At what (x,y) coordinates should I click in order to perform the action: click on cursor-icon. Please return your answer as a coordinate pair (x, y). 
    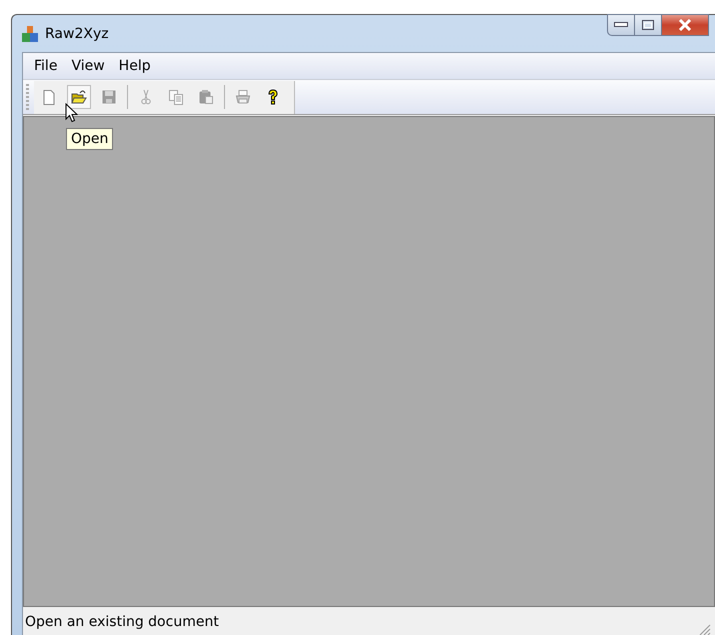
    Looking at the image, I should click on (71, 113).